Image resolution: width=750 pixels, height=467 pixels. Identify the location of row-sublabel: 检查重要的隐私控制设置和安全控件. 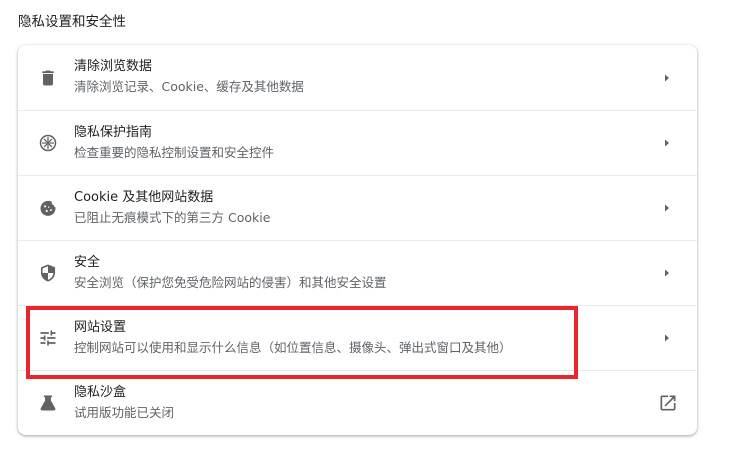
(174, 152).